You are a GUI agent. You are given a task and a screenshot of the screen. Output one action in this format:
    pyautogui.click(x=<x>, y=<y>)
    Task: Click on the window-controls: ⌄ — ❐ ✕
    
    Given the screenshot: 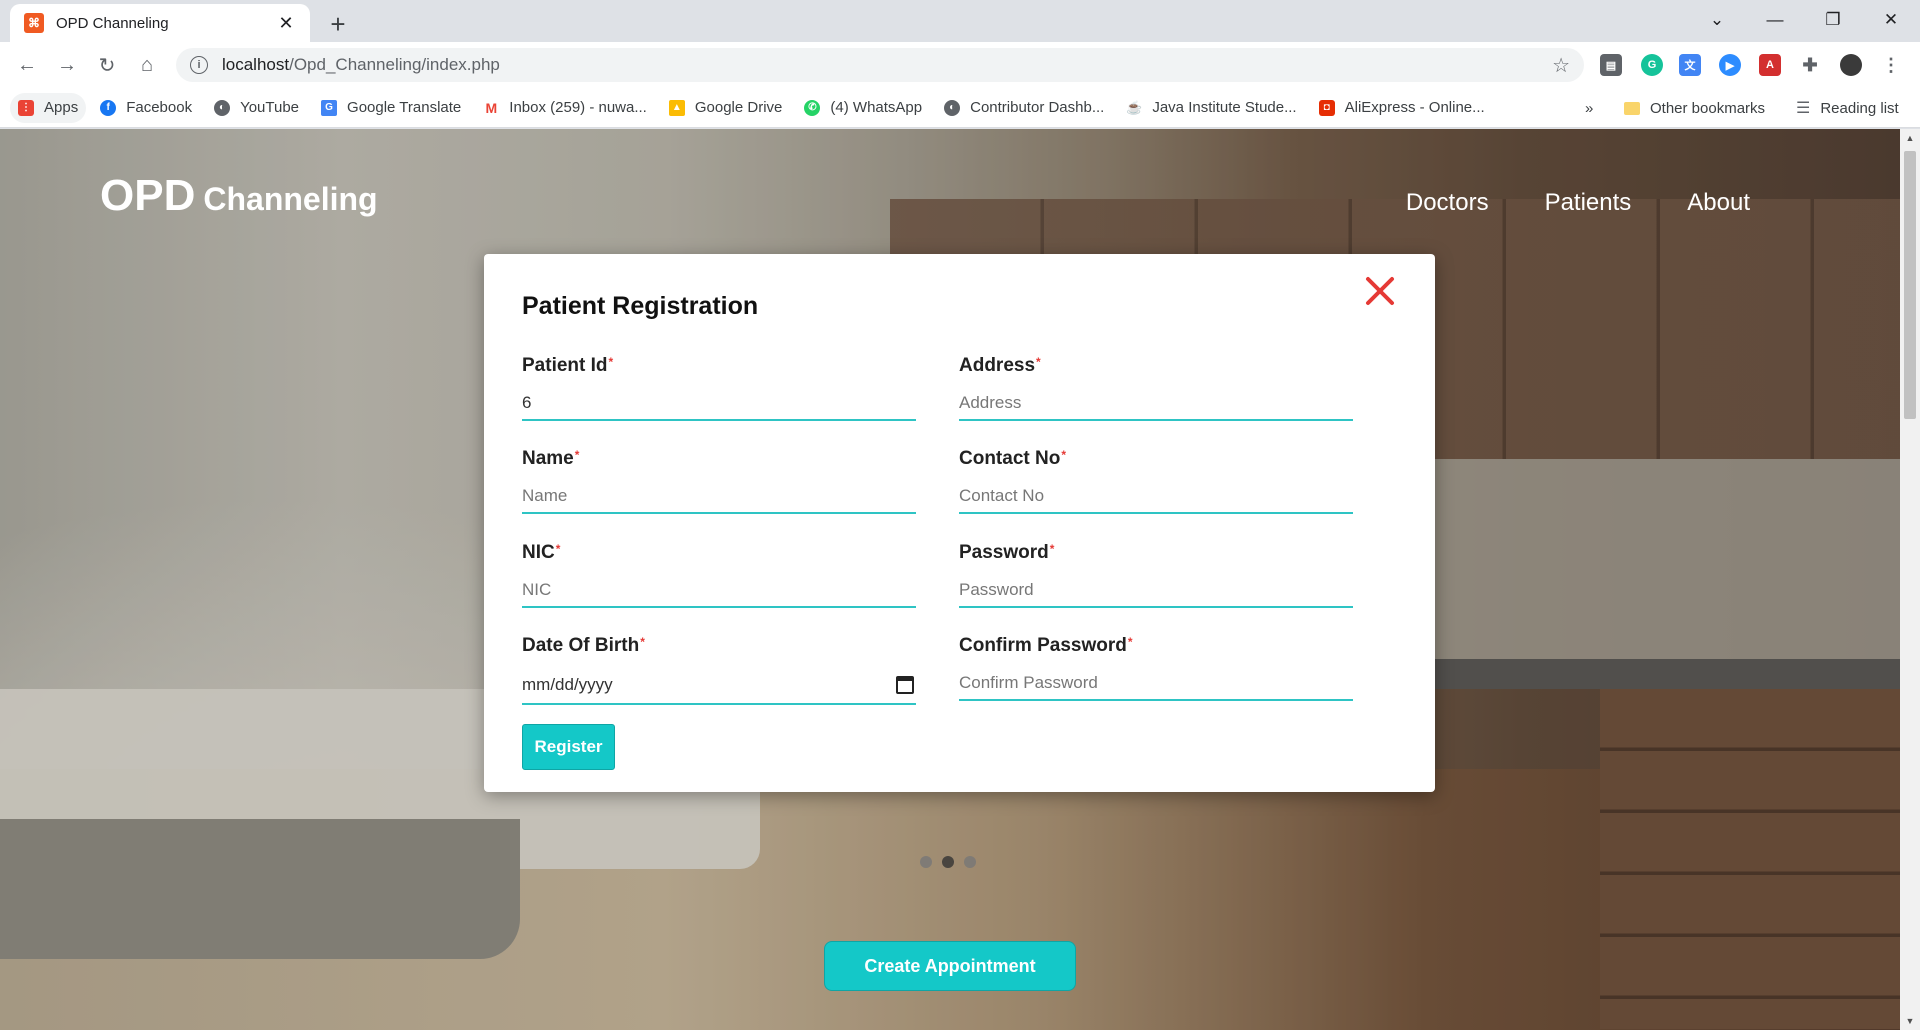 What is the action you would take?
    pyautogui.click(x=1804, y=20)
    